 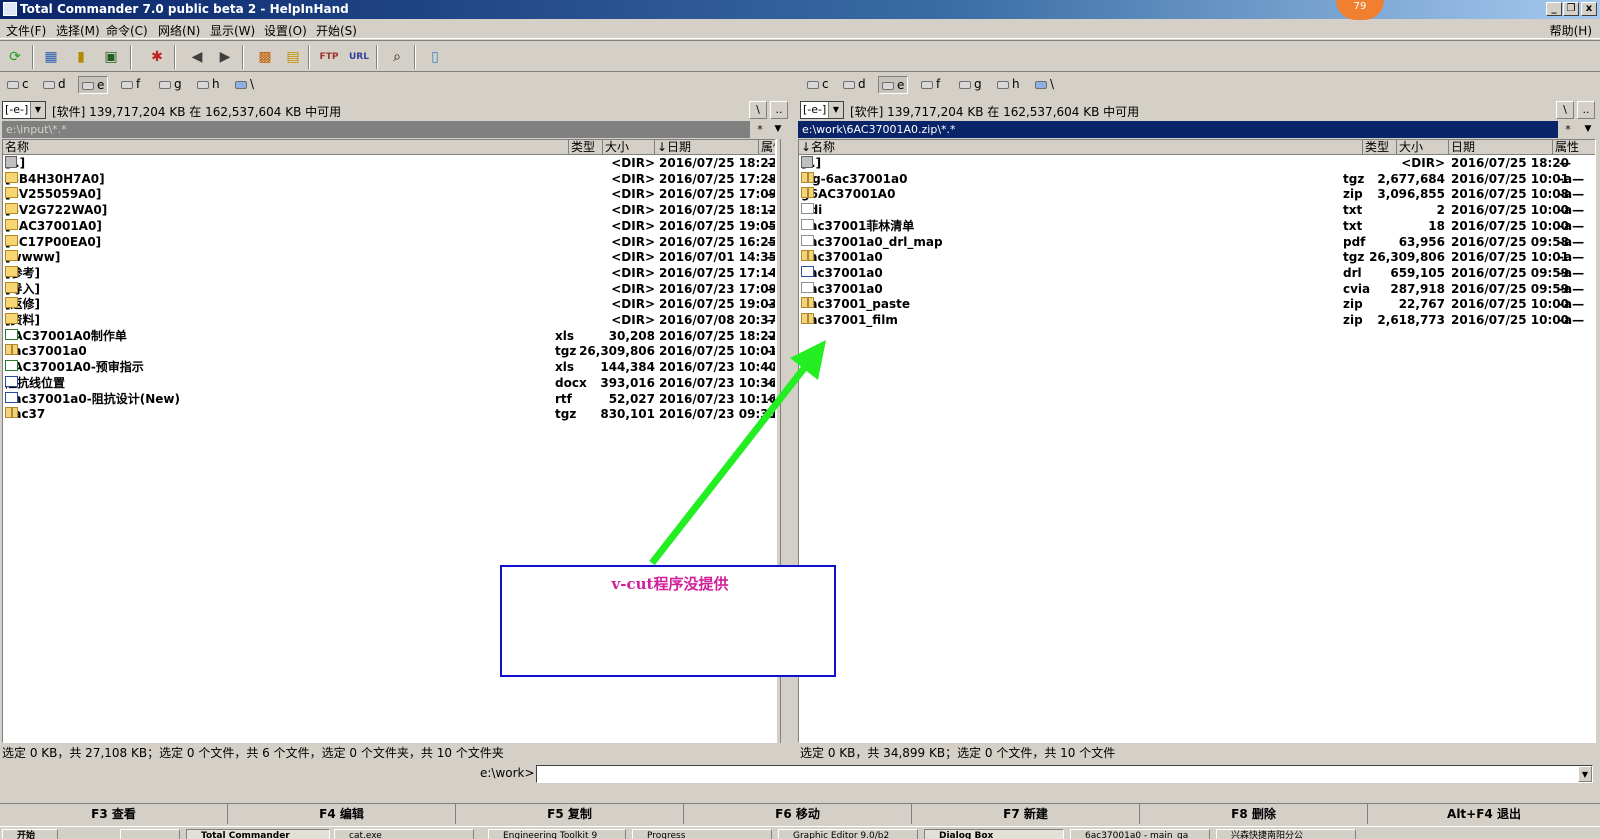 What do you see at coordinates (779, 110) in the screenshot?
I see `left-up-button: ..` at bounding box center [779, 110].